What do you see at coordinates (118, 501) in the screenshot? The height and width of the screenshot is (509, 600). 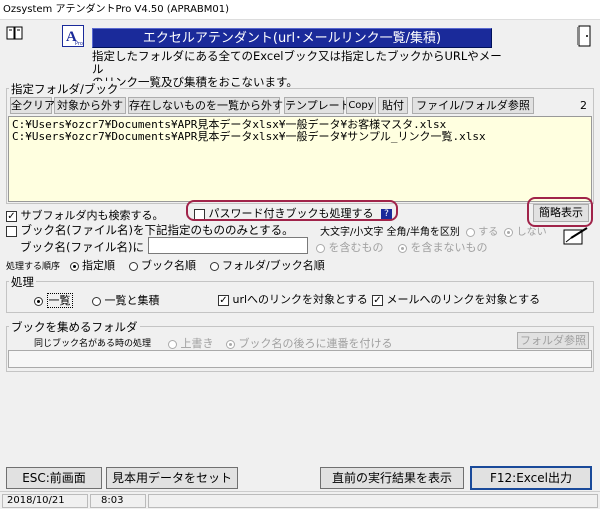 I see `status-time: 8:03` at bounding box center [118, 501].